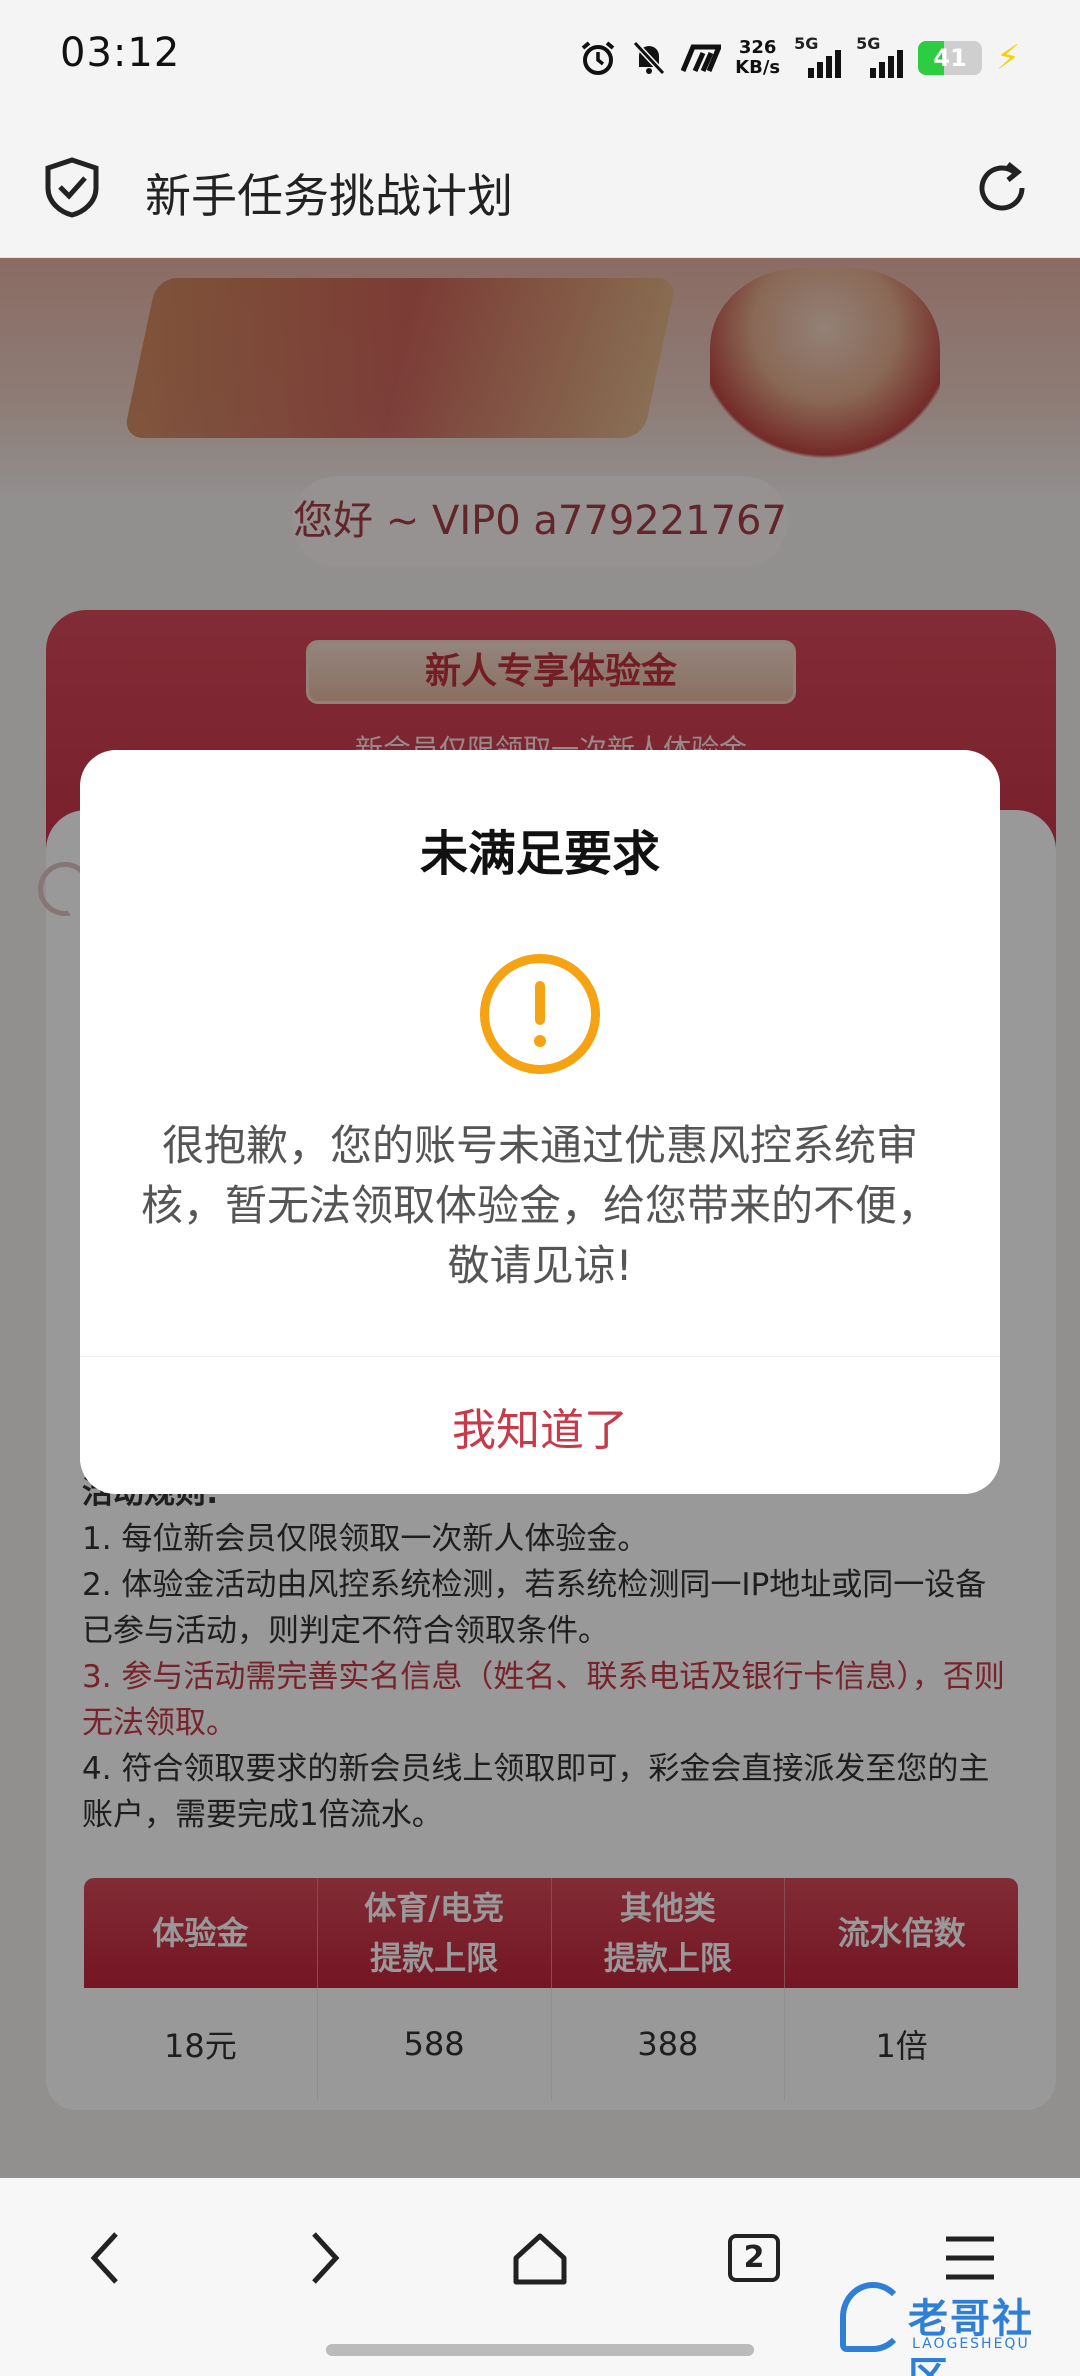  What do you see at coordinates (120, 53) in the screenshot?
I see `status-time: 03:12` at bounding box center [120, 53].